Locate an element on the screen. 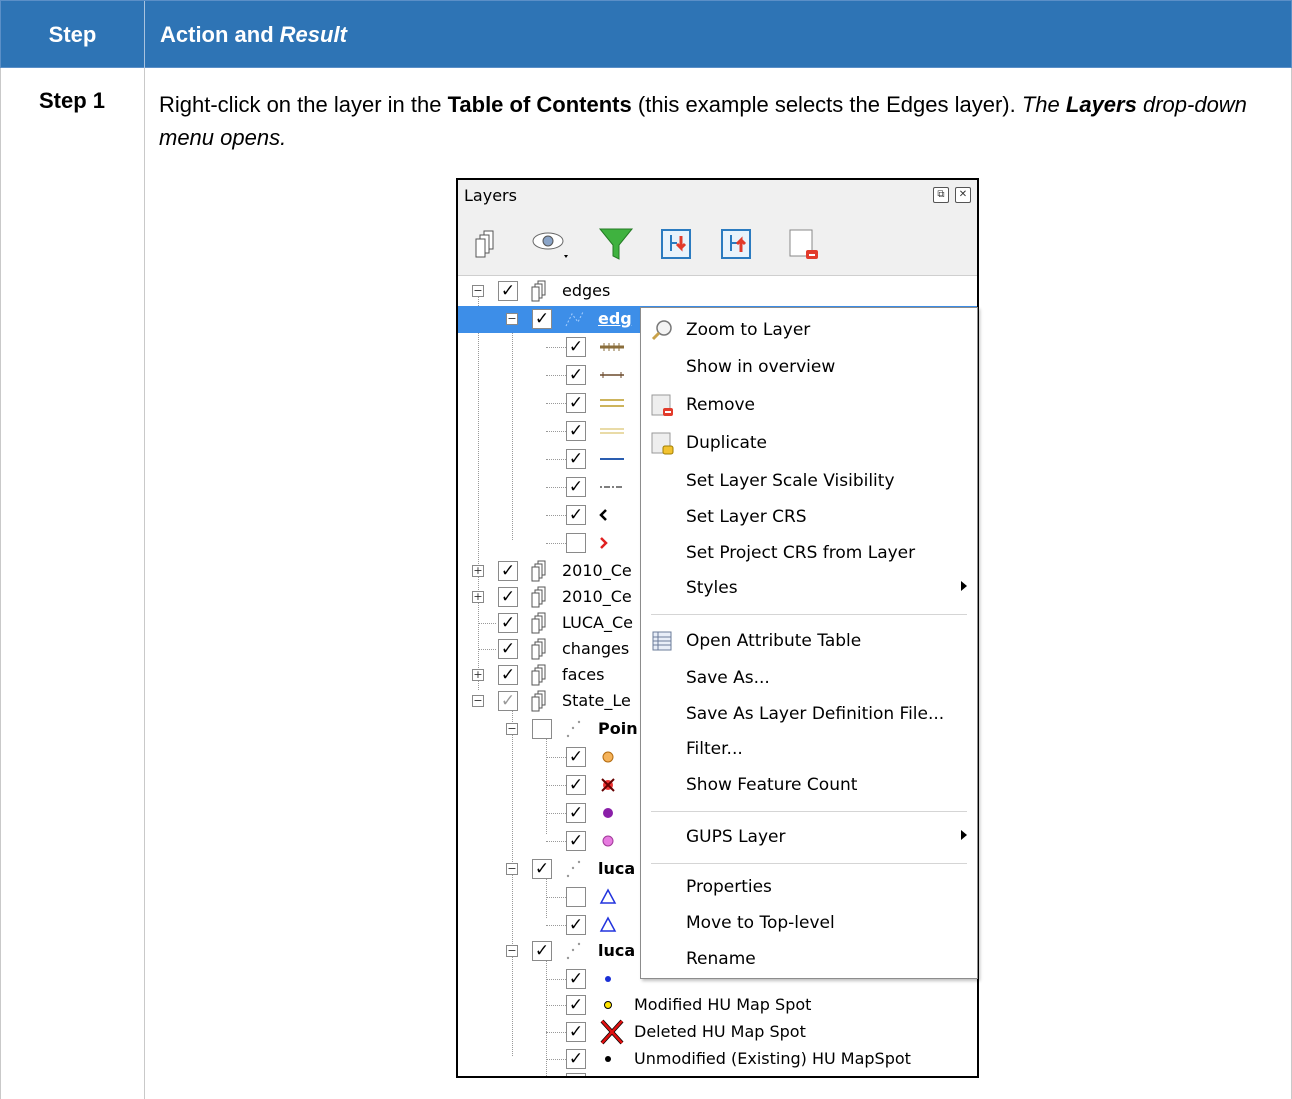  dashed-line-icon is located at coordinates (612, 487).